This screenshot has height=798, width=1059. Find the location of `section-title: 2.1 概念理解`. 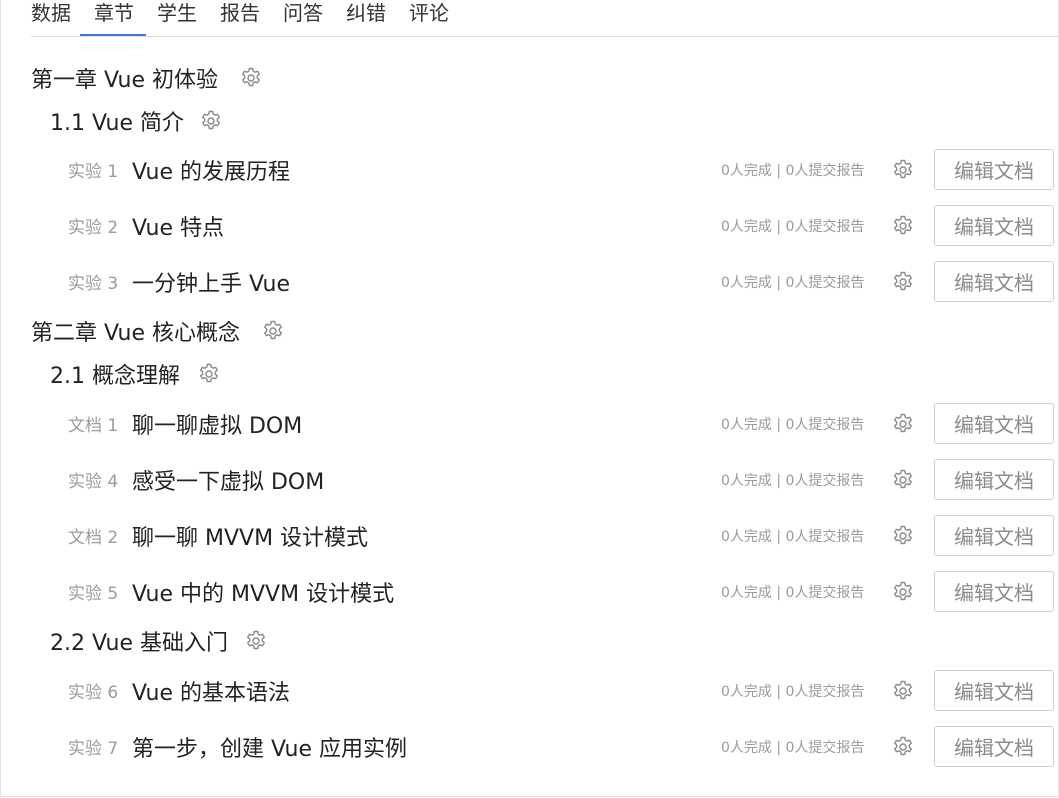

section-title: 2.1 概念理解 is located at coordinates (115, 376).